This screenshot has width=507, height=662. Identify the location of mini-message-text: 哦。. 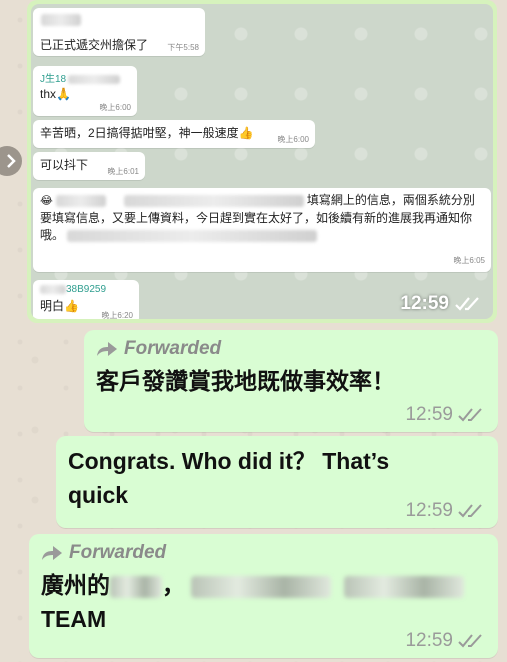
(52, 235).